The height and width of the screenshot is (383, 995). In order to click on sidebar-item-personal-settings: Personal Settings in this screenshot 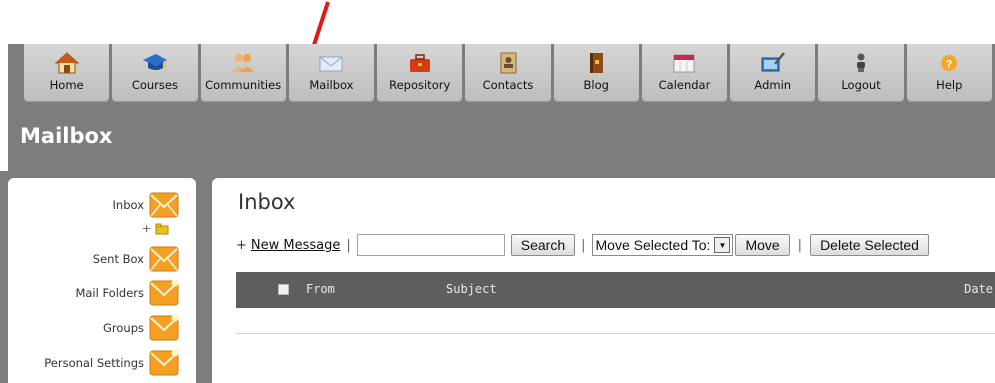, I will do `click(112, 363)`.